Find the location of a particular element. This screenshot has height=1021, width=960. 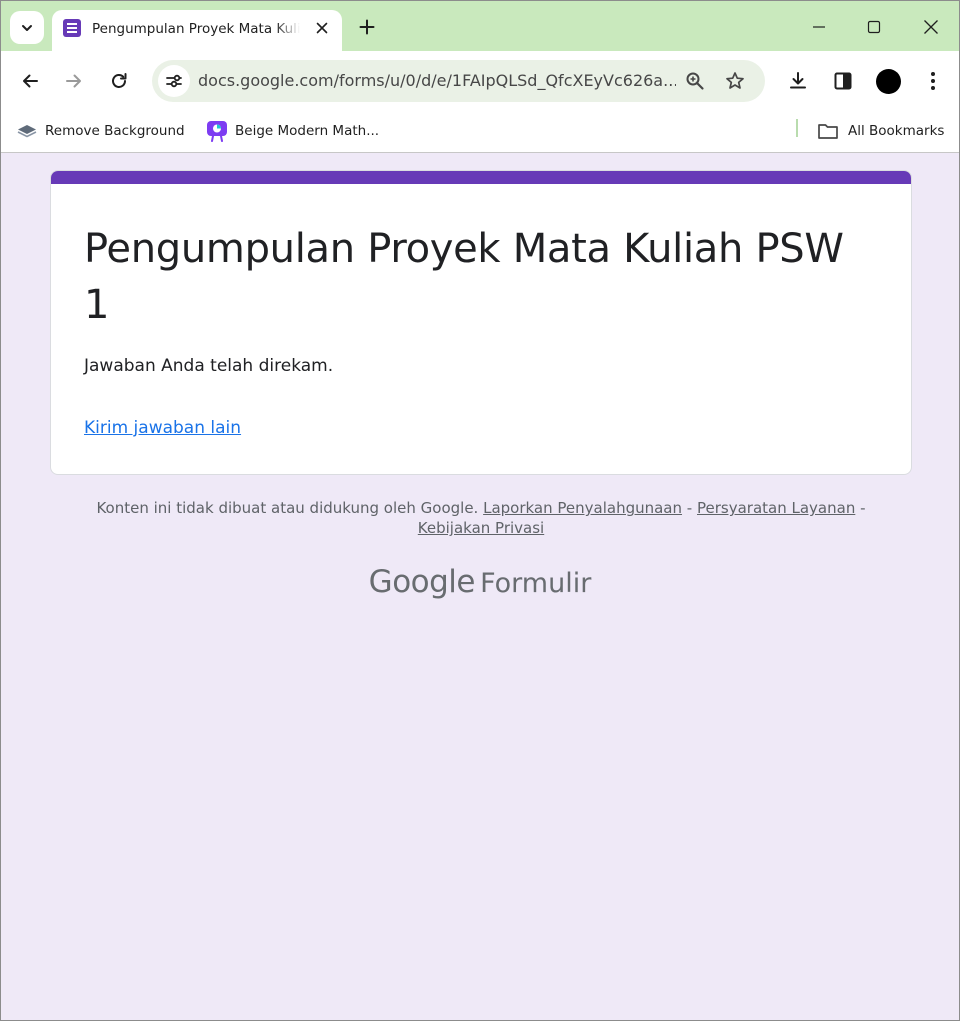

tune-icon is located at coordinates (174, 81).